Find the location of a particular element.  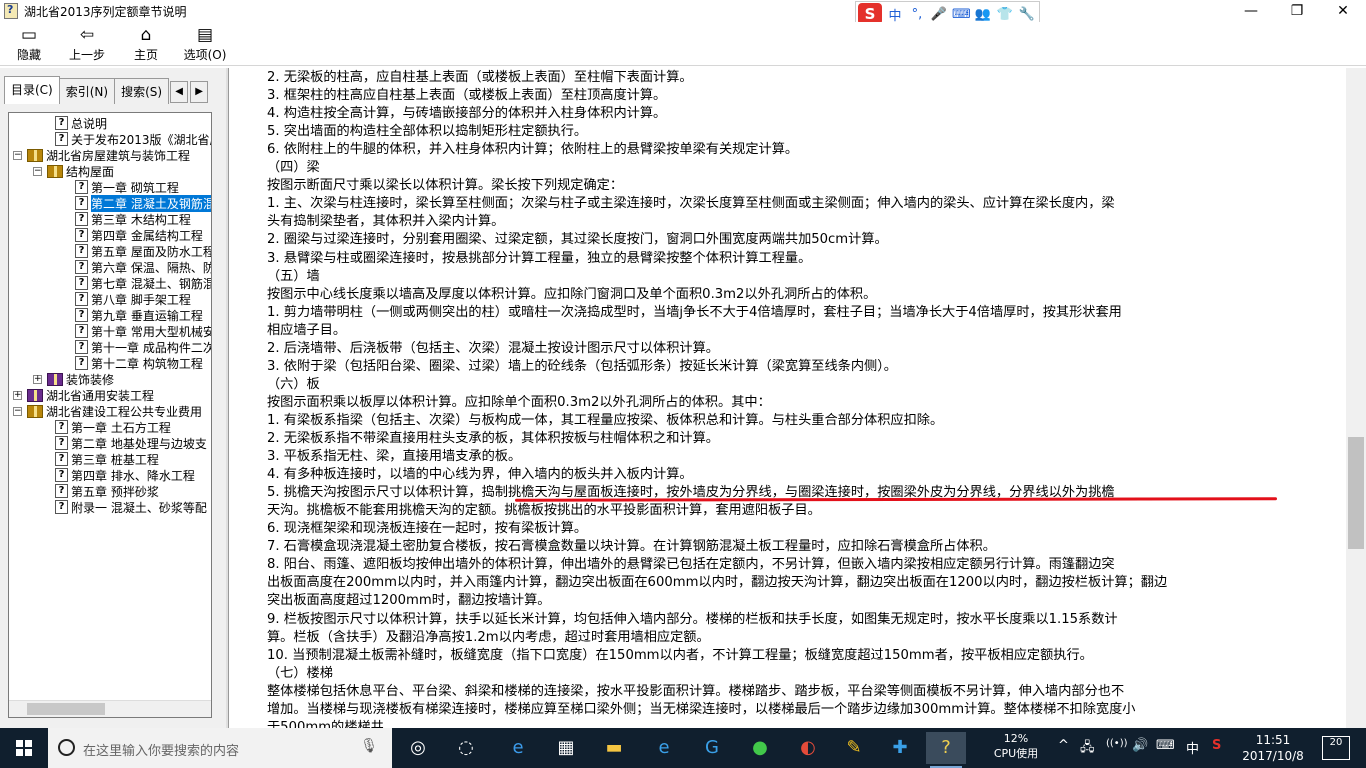

toolbar: ▭ 隐藏 ⇦ 上一步 ⌂ 主页 ▤ 选项(O) is located at coordinates (683, 44).